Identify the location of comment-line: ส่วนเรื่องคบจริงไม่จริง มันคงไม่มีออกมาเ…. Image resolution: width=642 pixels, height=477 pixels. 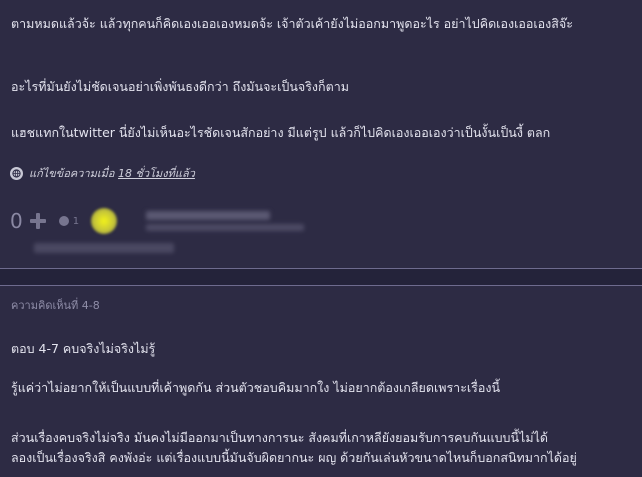
(279, 437).